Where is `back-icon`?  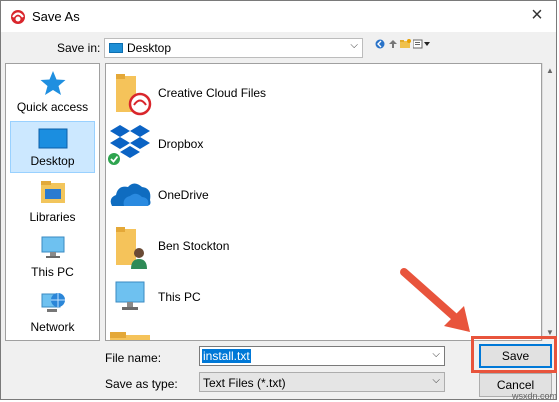 back-icon is located at coordinates (380, 45).